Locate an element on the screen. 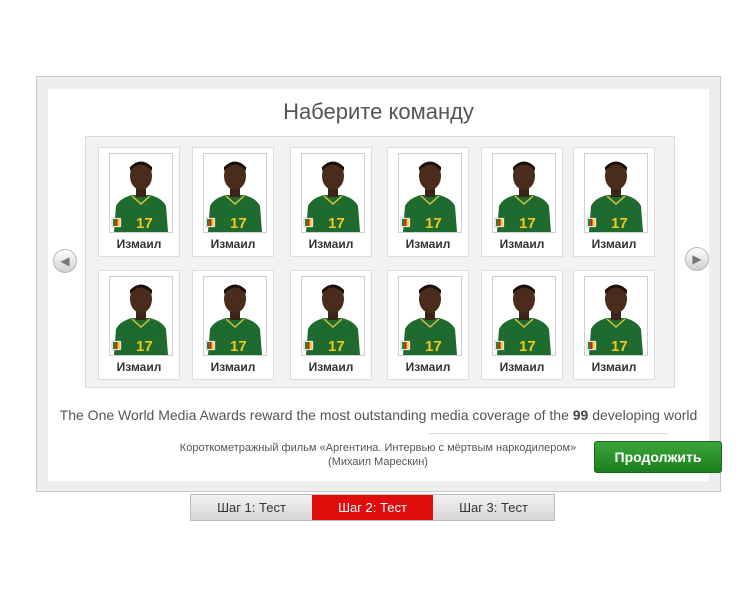  chevron-left-icon: ◀ is located at coordinates (65, 261).